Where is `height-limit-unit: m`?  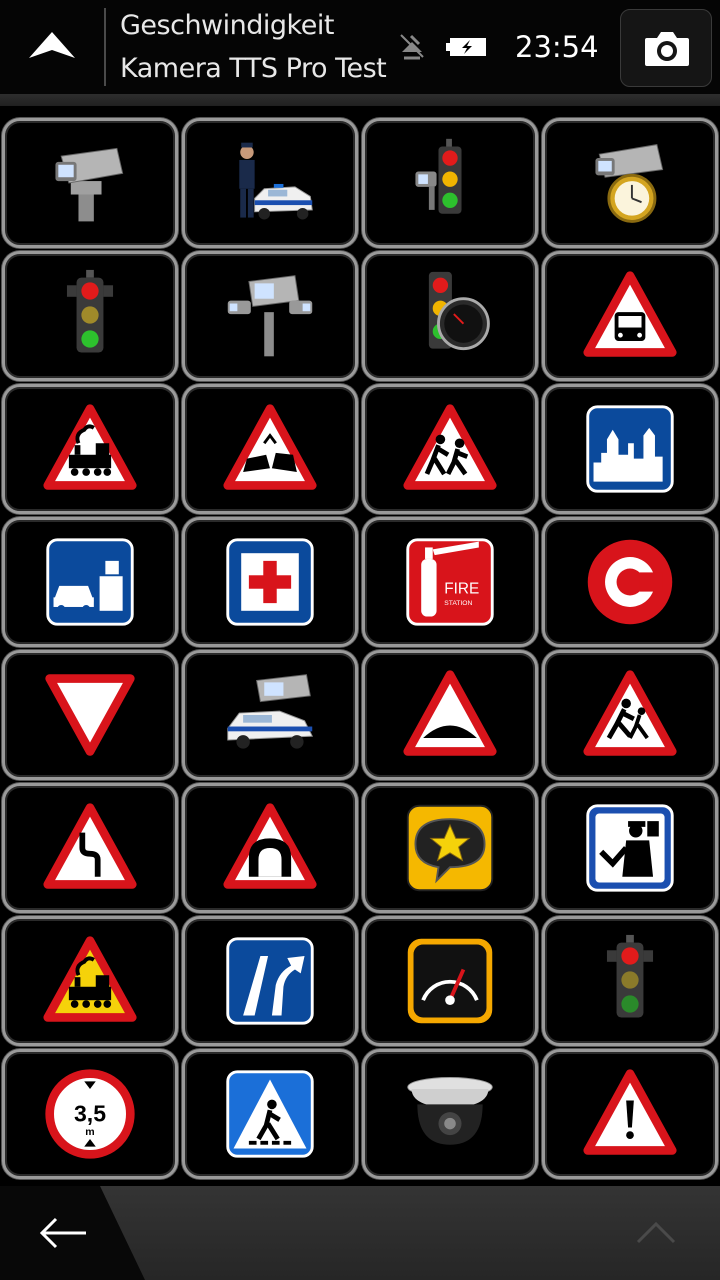 height-limit-unit: m is located at coordinates (89, 1132).